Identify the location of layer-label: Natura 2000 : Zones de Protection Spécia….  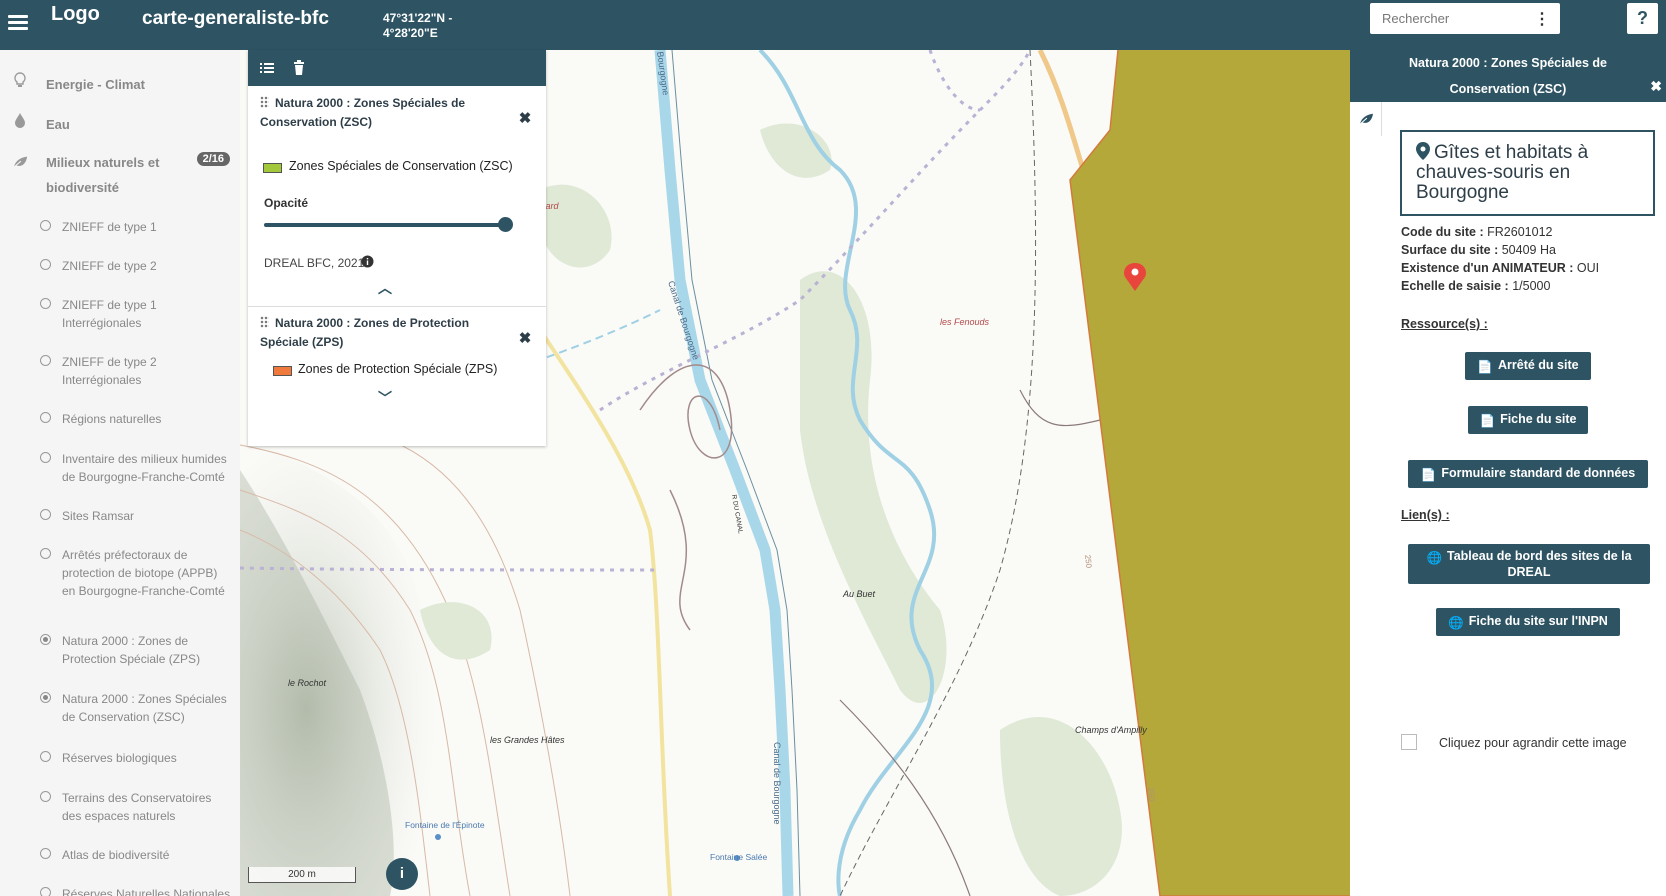
(131, 650).